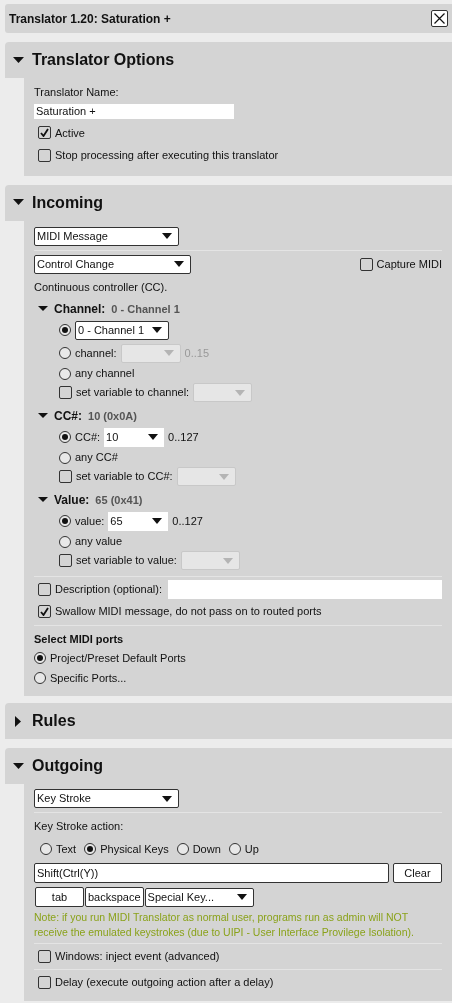 The image size is (452, 1003). What do you see at coordinates (133, 393) in the screenshot?
I see `checkbox-label: set variable to channel:` at bounding box center [133, 393].